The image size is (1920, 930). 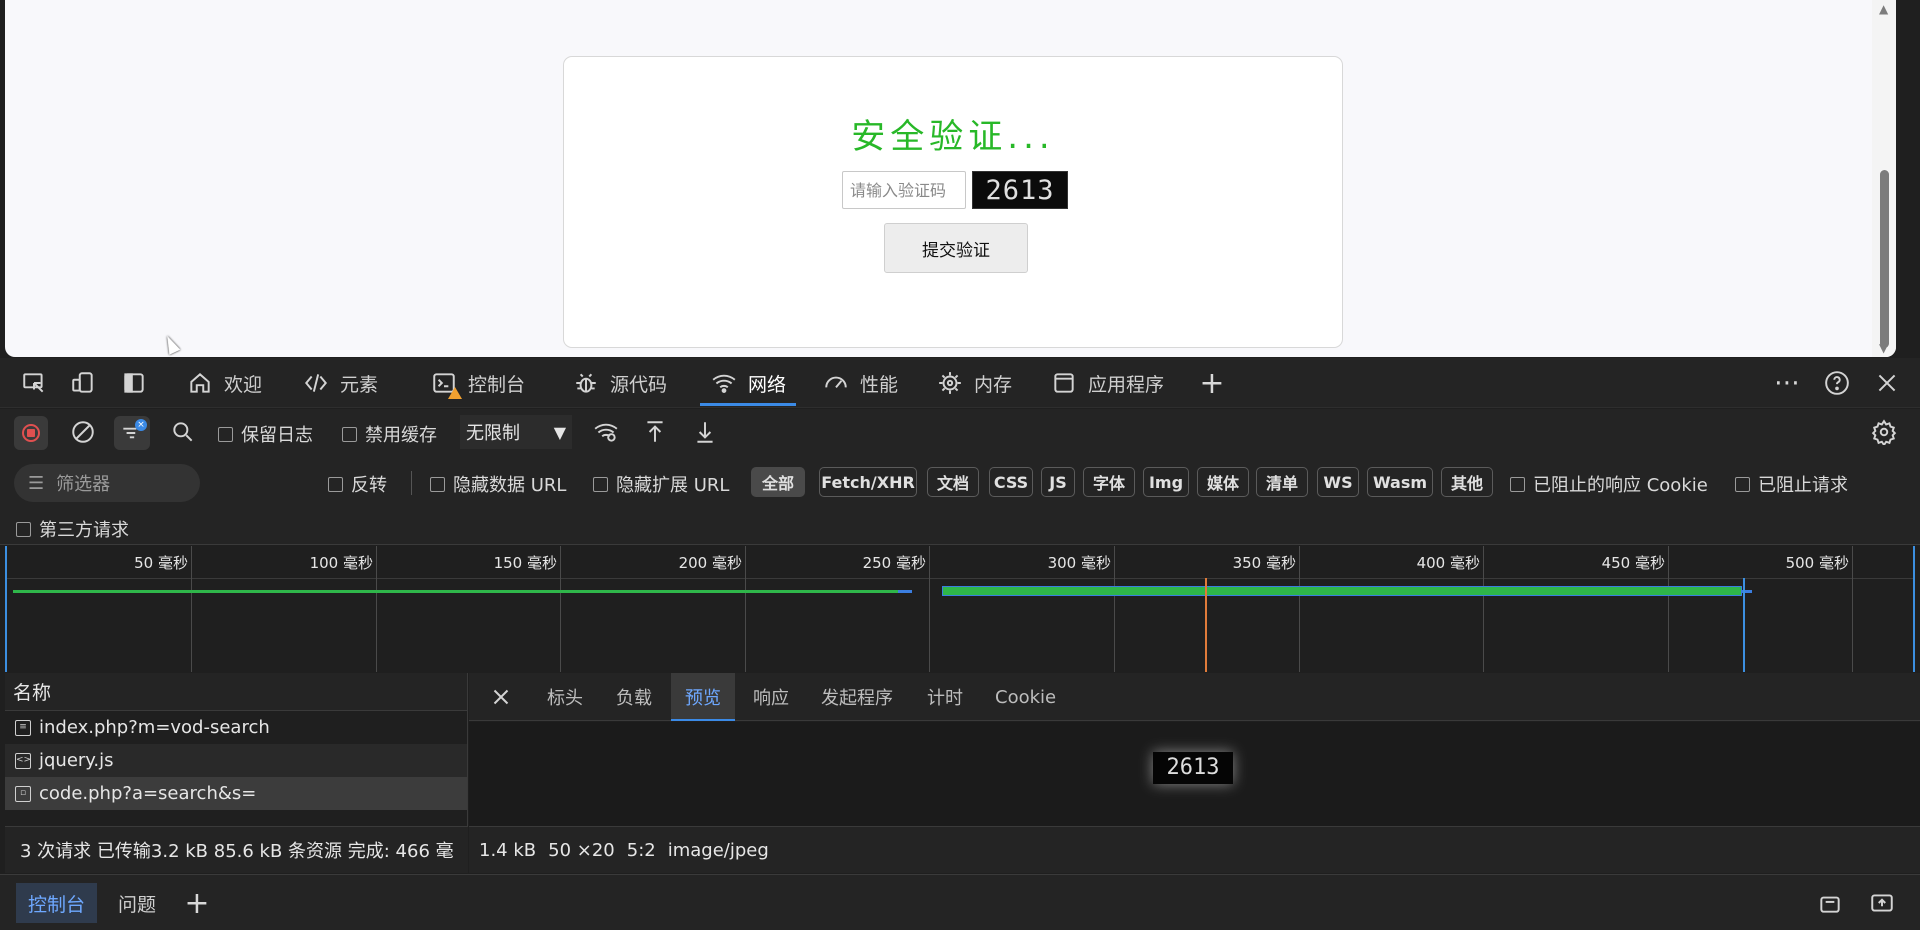 I want to click on third-party-box, so click(x=23, y=529).